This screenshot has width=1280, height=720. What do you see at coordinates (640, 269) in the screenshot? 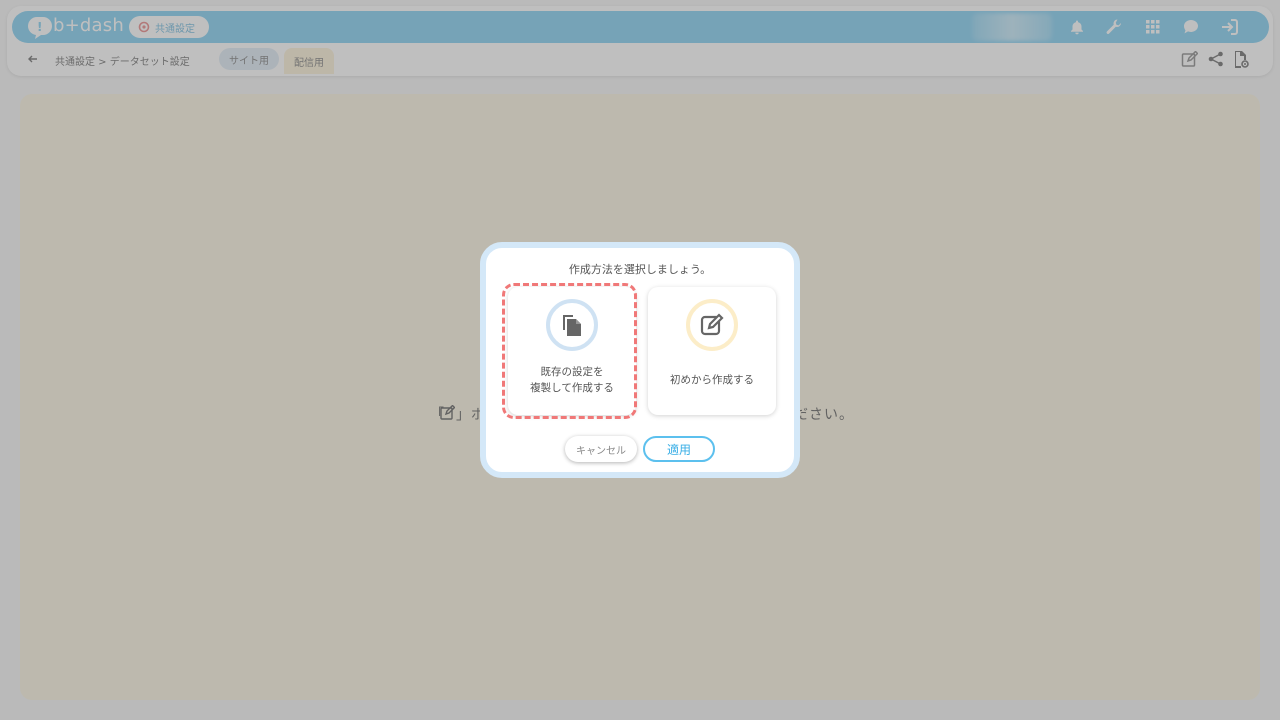
I see `modal-title: 作成方法を選択しましょう。` at bounding box center [640, 269].